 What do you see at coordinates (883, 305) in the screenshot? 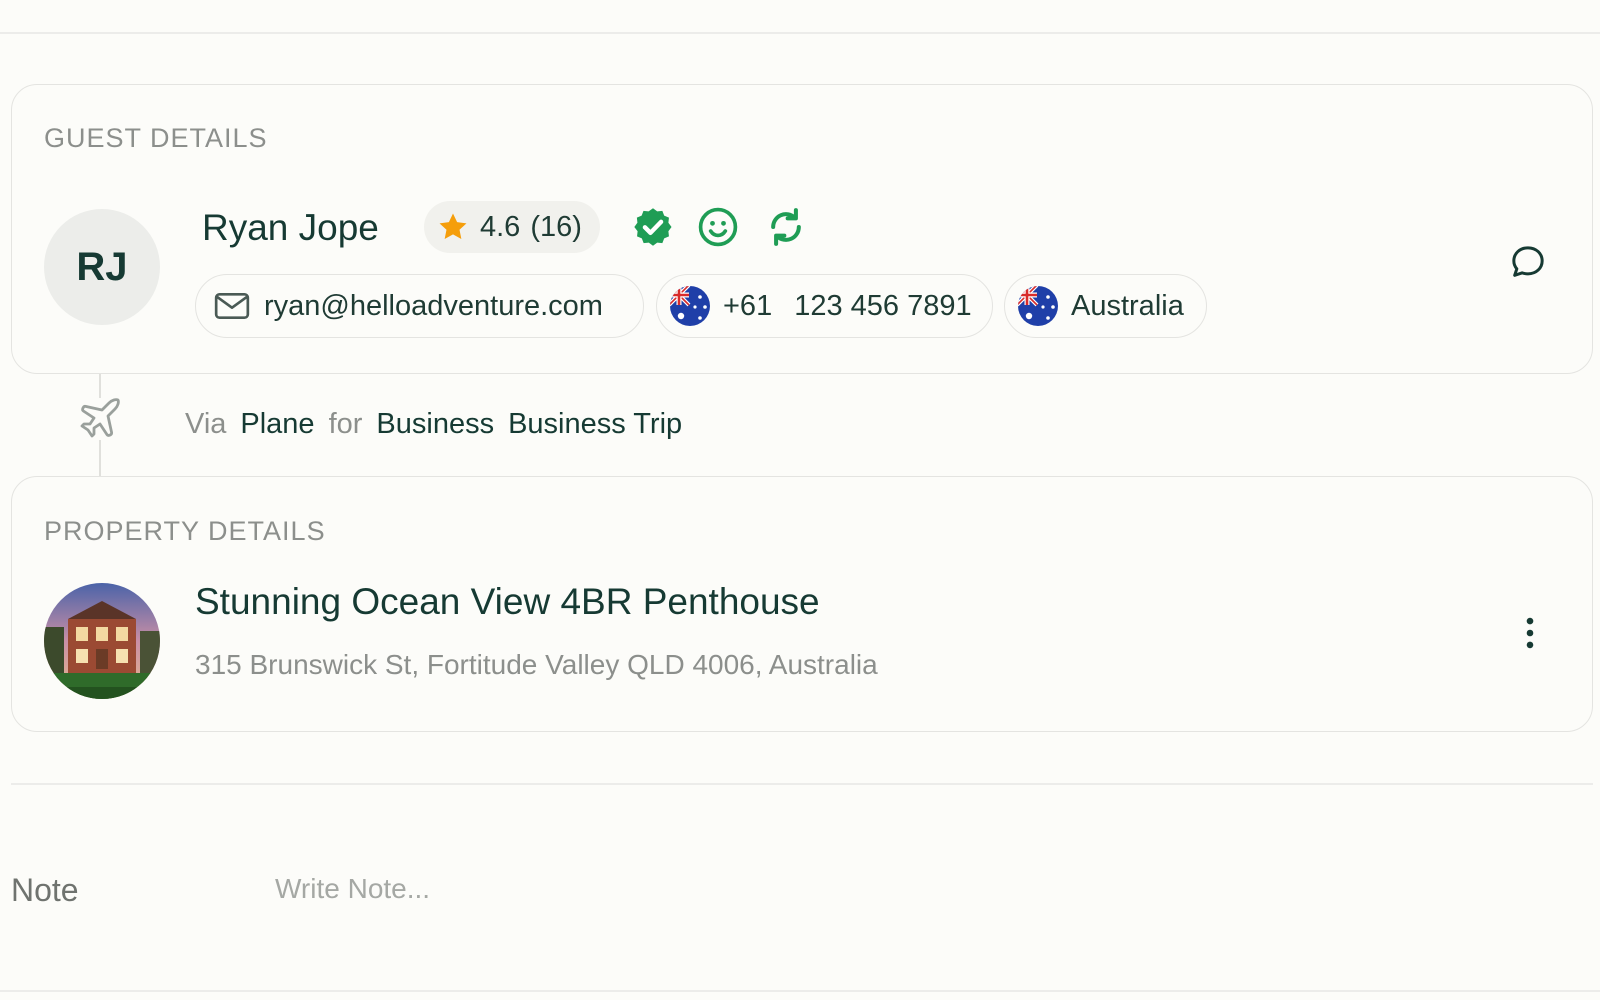
I see `guest-phone-number: 123 456 7891` at bounding box center [883, 305].